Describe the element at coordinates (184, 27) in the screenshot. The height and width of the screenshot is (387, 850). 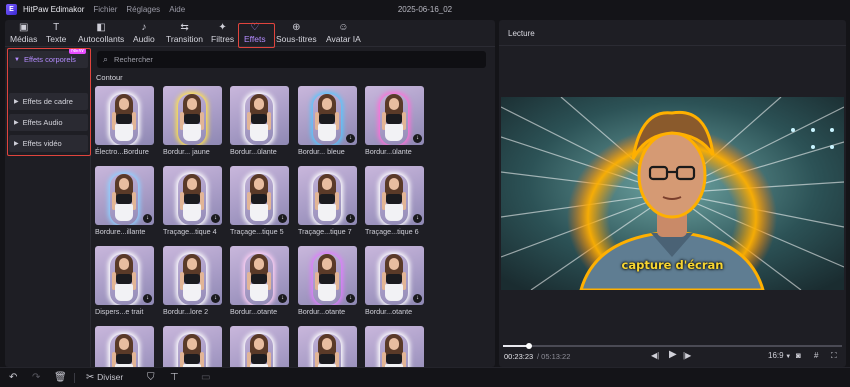
I see `transition-icon: ⇆` at that location.